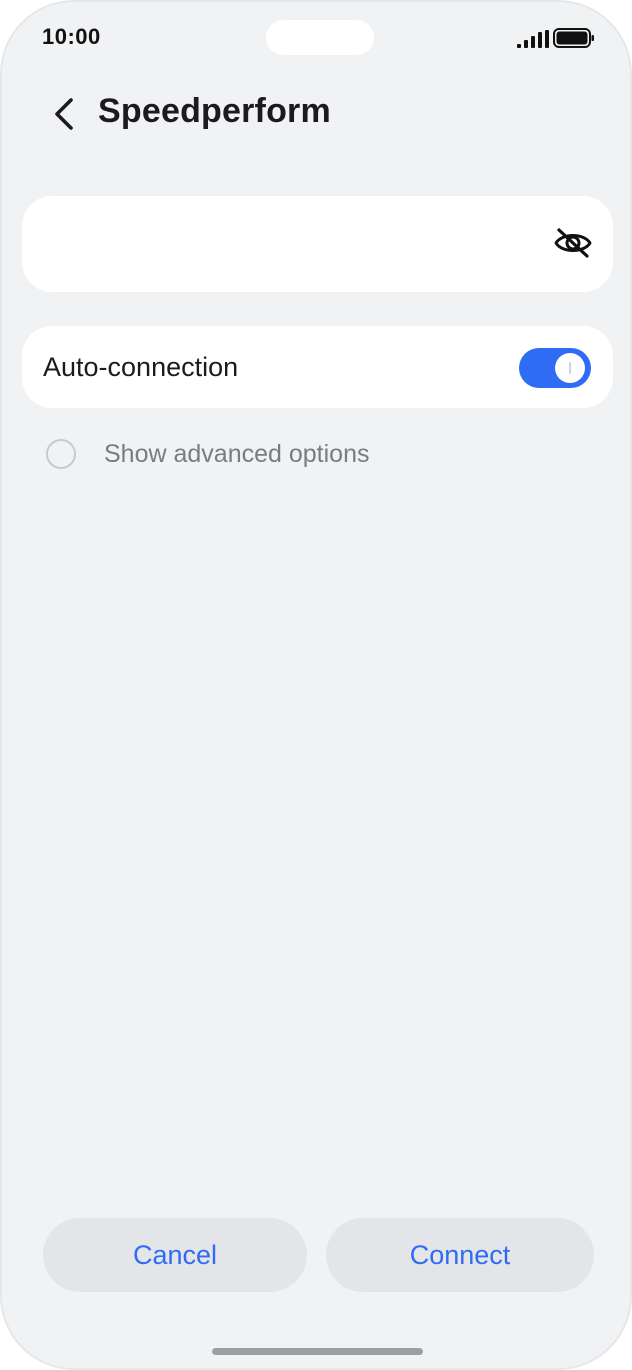  I want to click on connect-button: Connect, so click(460, 1255).